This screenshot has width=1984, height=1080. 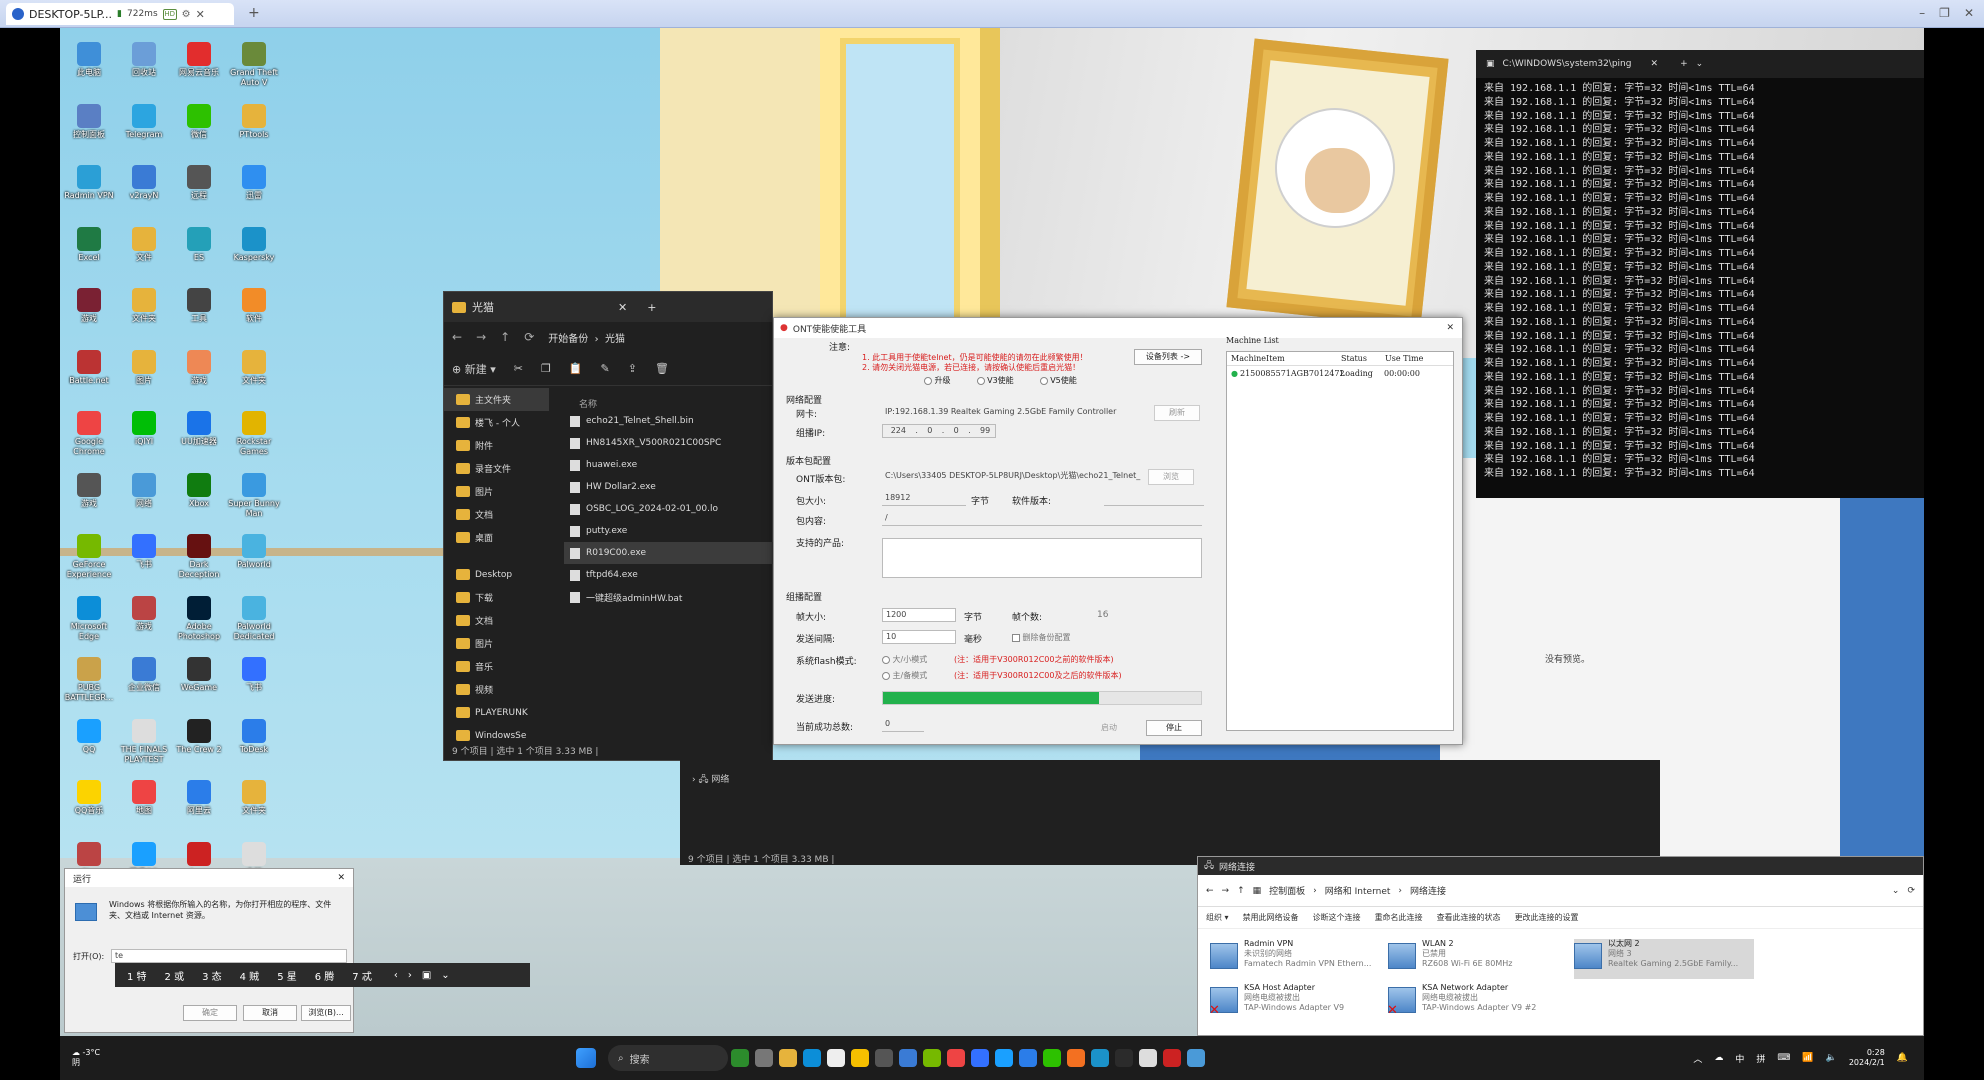 I want to click on sidebar-item: 录音文件, so click(x=496, y=468).